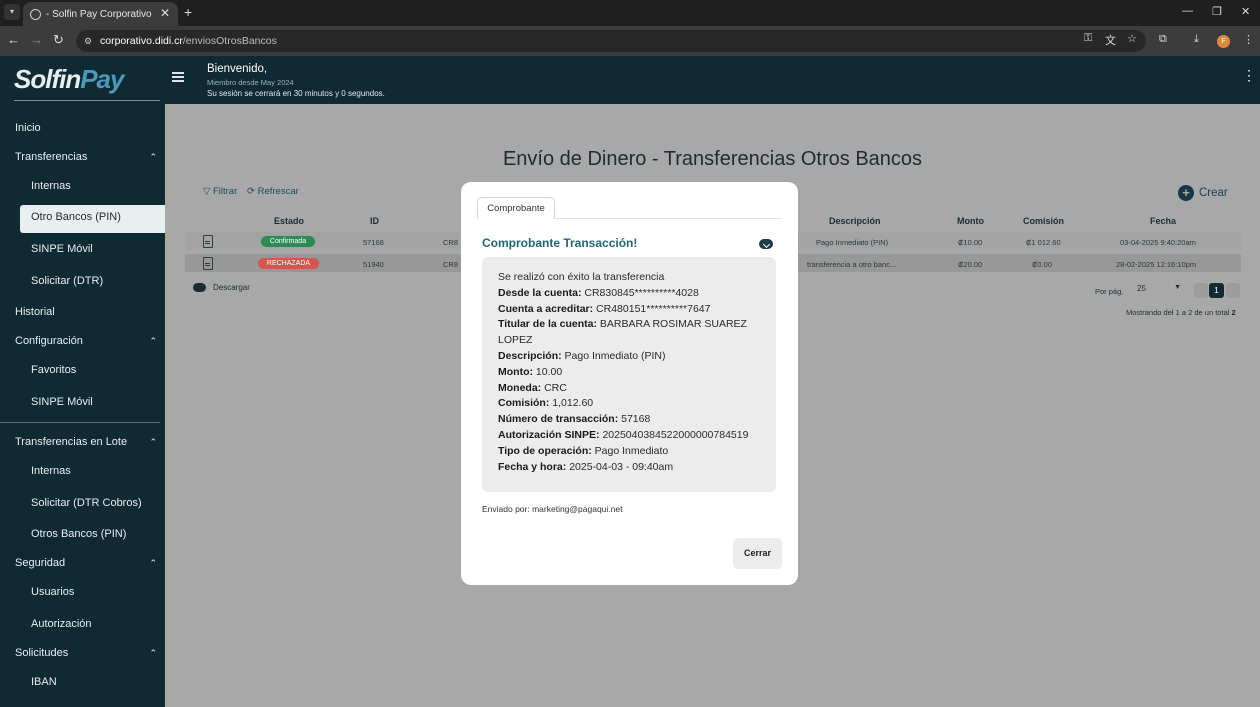 This screenshot has height=707, width=1260. I want to click on logo: SolfinPay, so click(69, 79).